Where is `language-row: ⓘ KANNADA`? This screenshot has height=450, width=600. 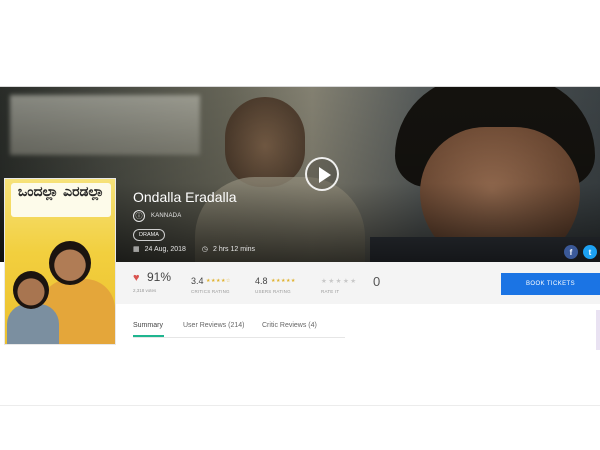
language-row: ⓘ KANNADA is located at coordinates (157, 216).